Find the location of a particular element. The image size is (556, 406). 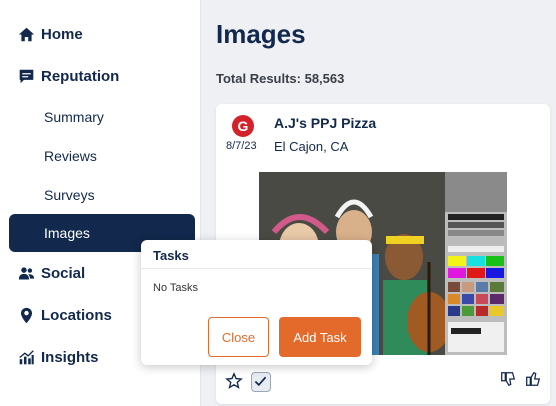

task-checkbox is located at coordinates (261, 382).